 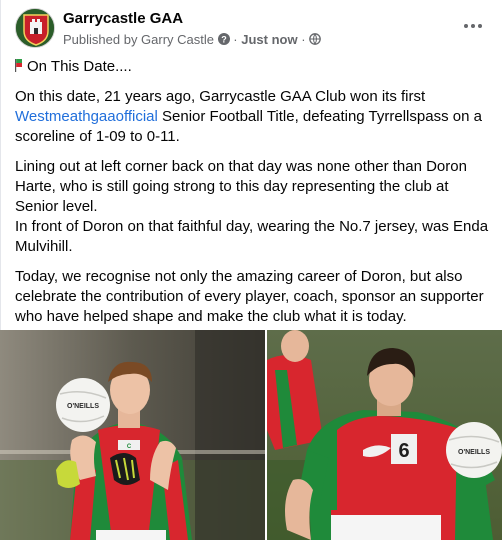 What do you see at coordinates (18, 65) in the screenshot?
I see `flag-emoji-icon` at bounding box center [18, 65].